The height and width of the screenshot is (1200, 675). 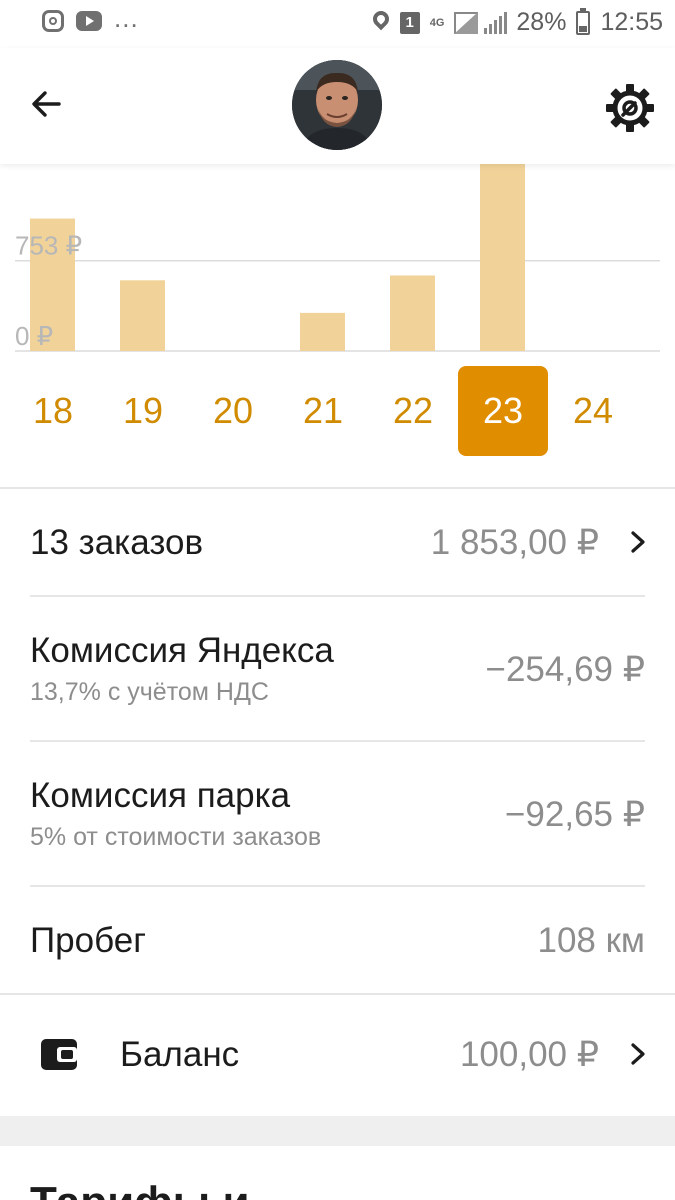 I want to click on clock: 12:55, so click(x=631, y=22).